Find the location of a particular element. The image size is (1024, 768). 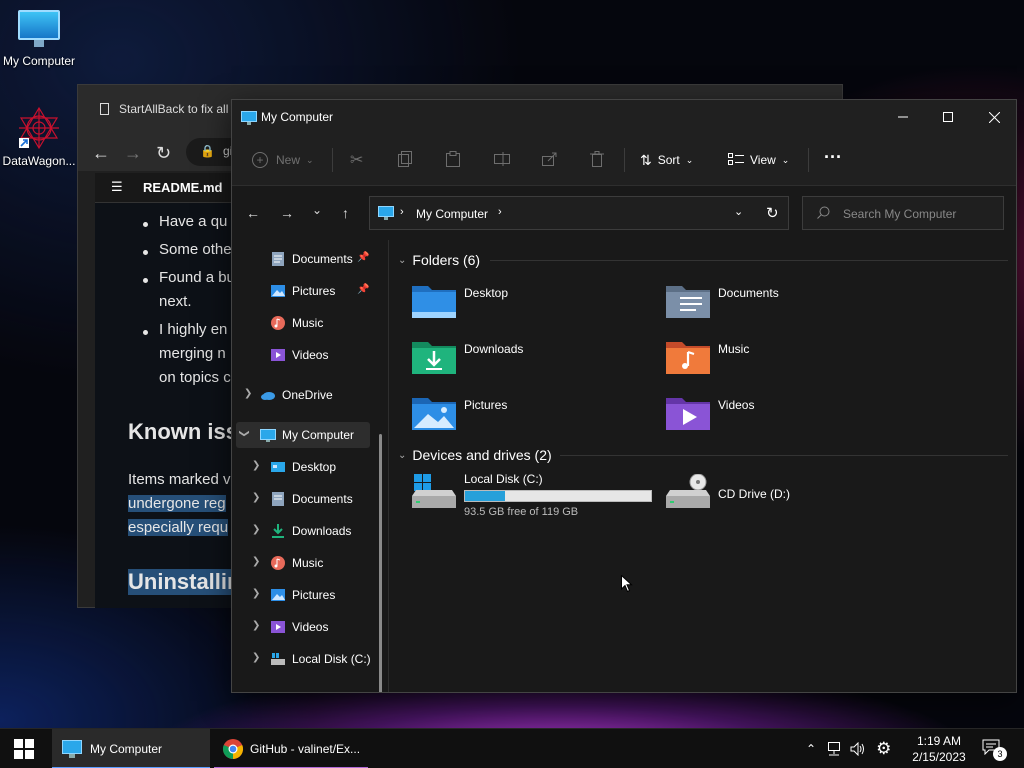

address-bar: › My Computer › ⌄ ↻ is located at coordinates (579, 213).